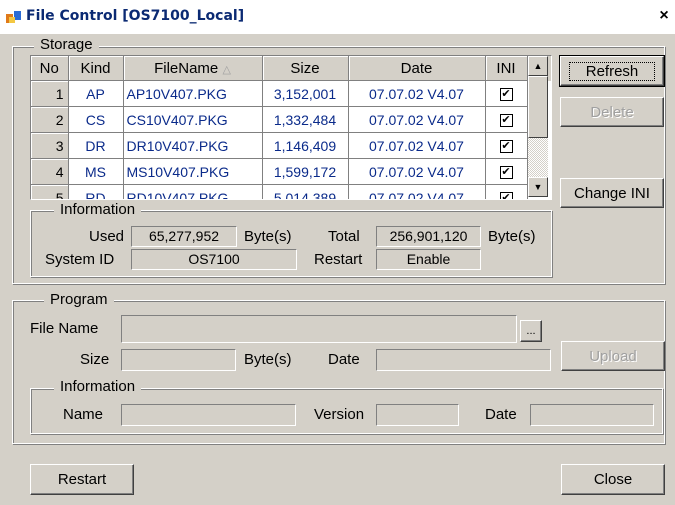  Describe the element at coordinates (184, 236) in the screenshot. I see `used-value: 65,277,952` at that location.